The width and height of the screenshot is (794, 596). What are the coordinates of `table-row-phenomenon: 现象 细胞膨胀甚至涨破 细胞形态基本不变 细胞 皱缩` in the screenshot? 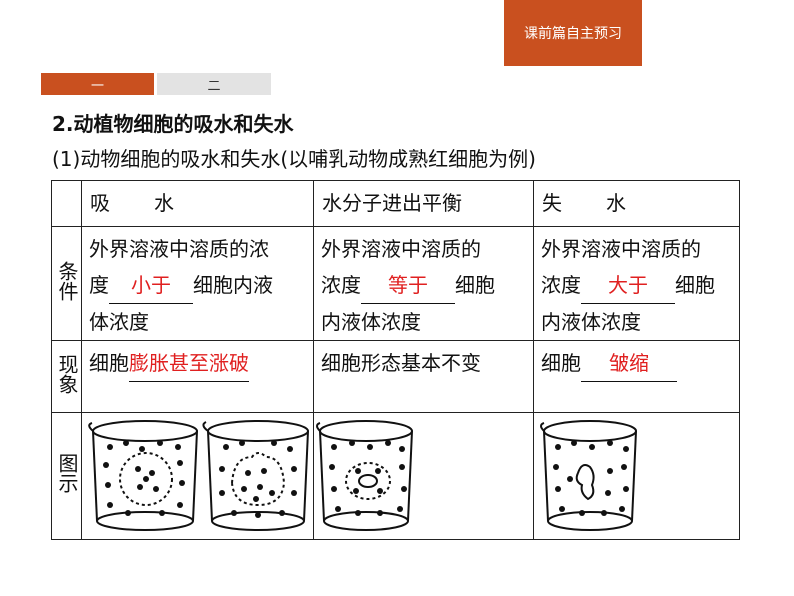 It's located at (395, 376).